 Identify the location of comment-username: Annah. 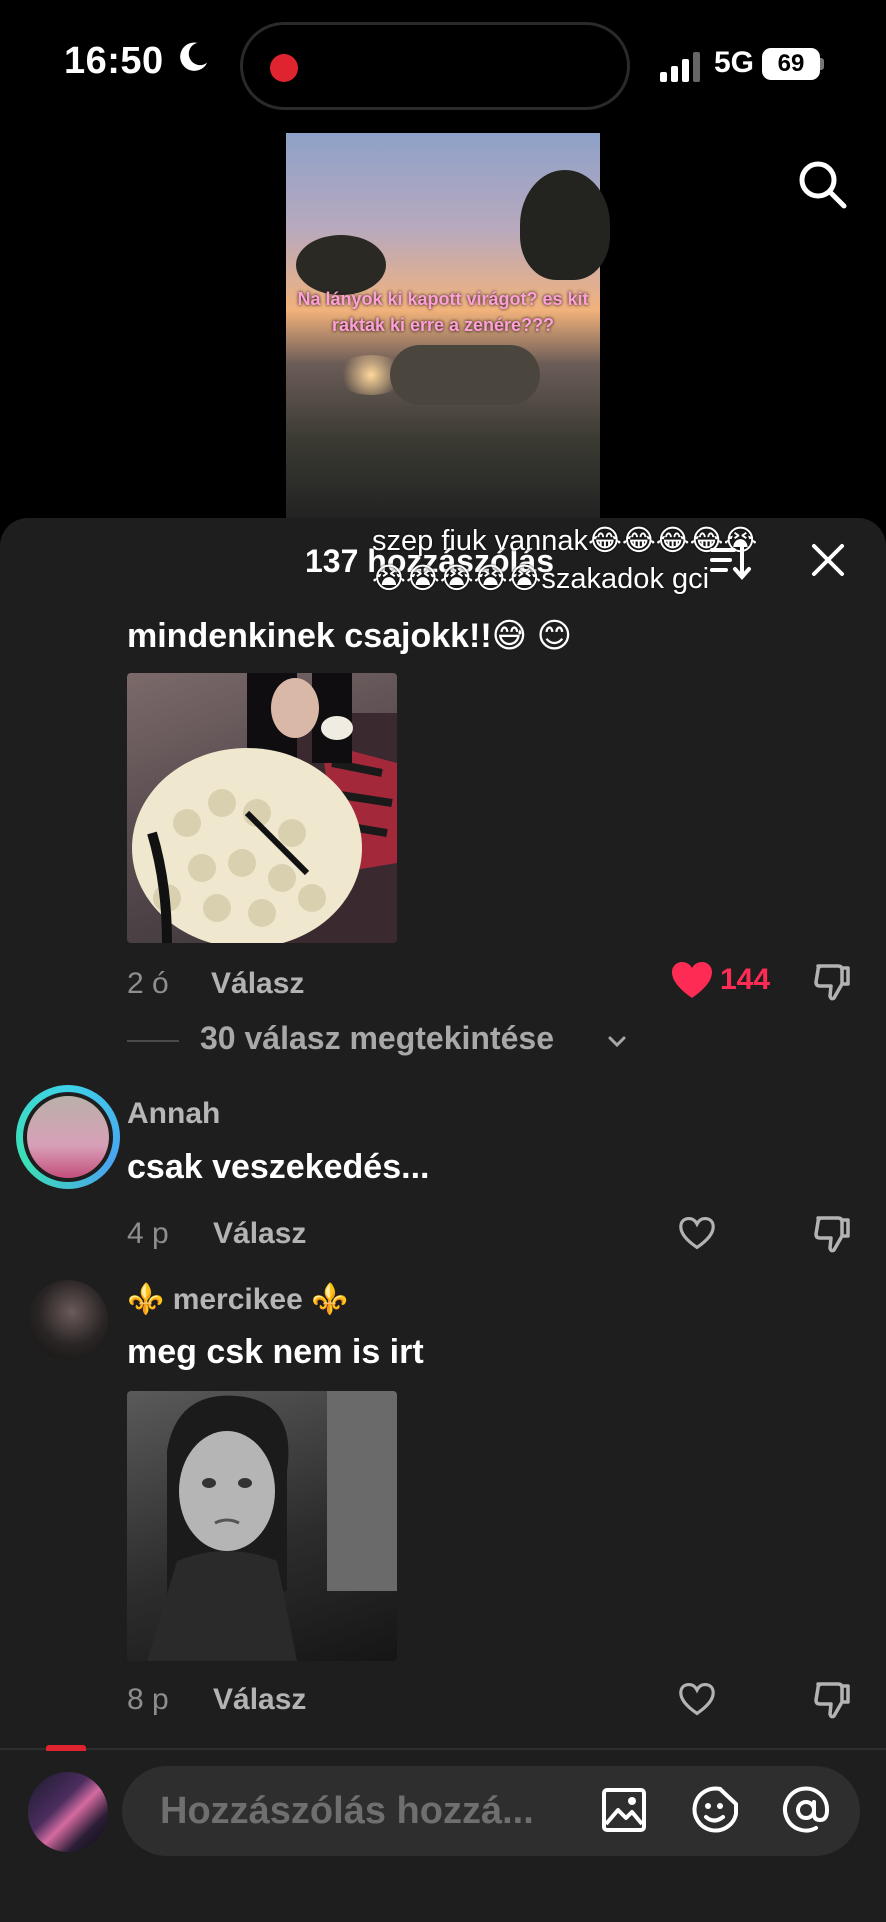
(173, 1114).